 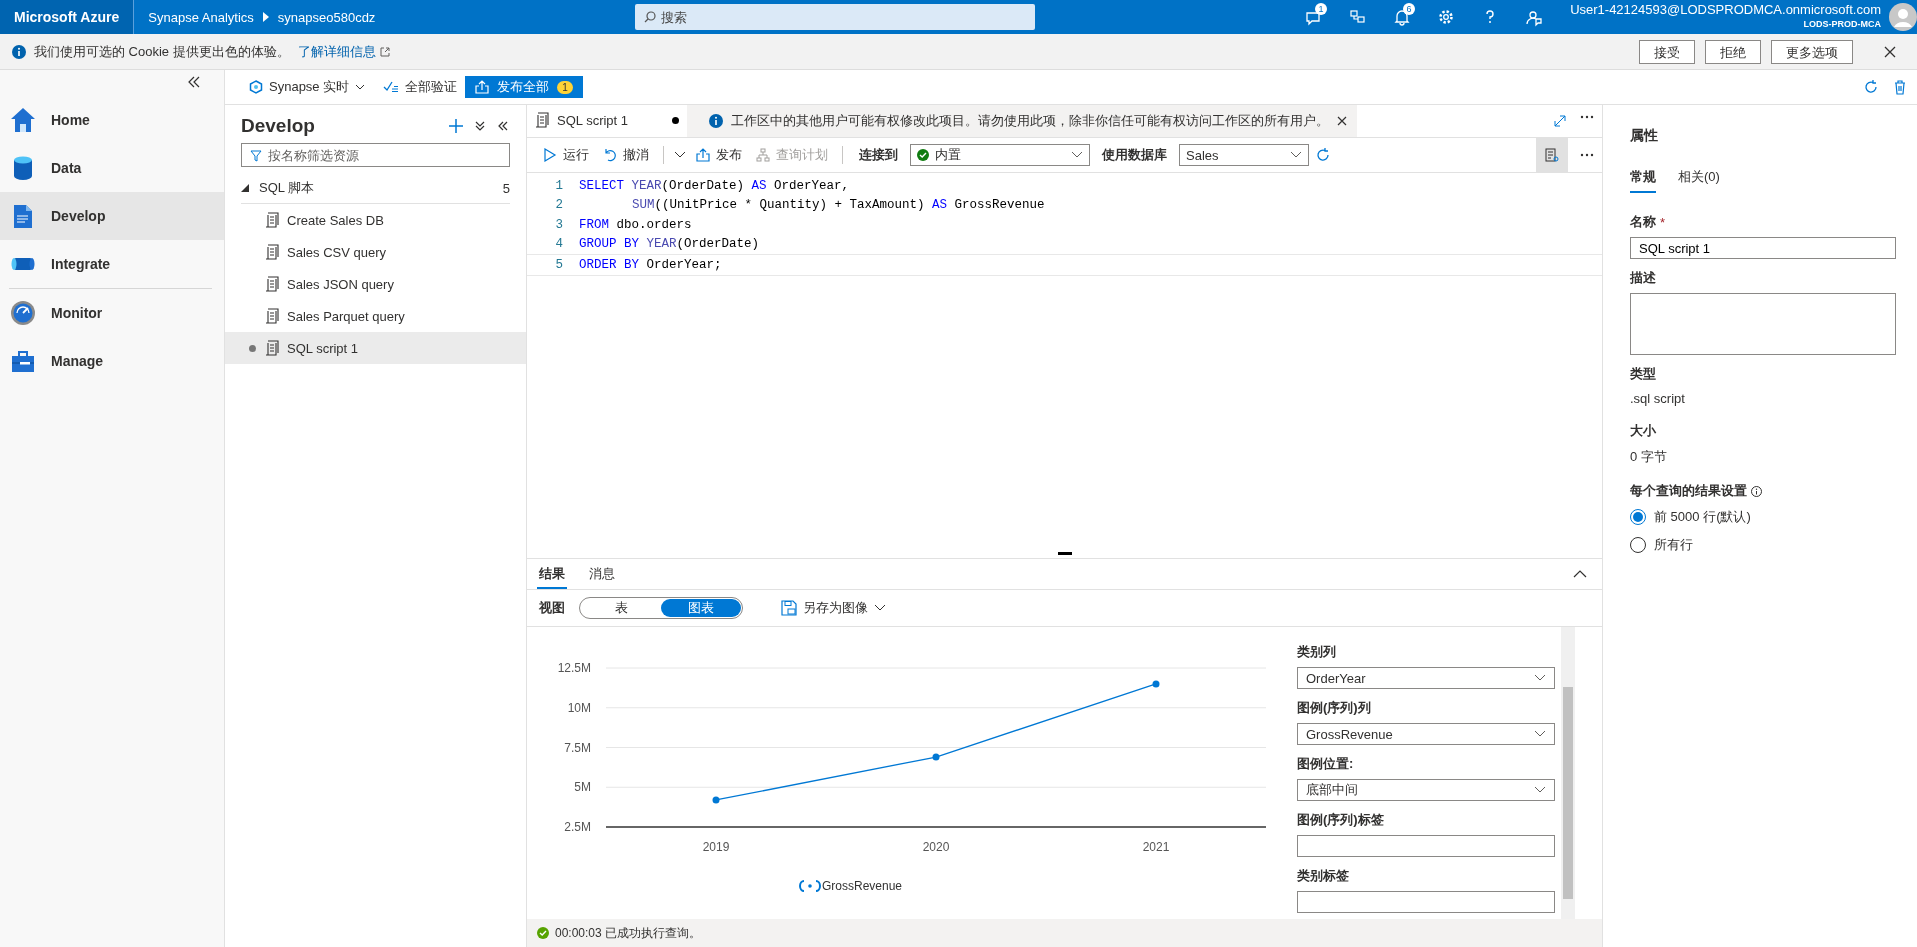 What do you see at coordinates (635, 224) in the screenshot?
I see `code-line: FROM dbo.orders` at bounding box center [635, 224].